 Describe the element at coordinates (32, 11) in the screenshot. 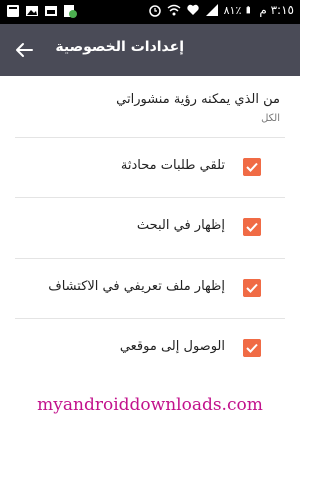

I see `image-icon` at that location.